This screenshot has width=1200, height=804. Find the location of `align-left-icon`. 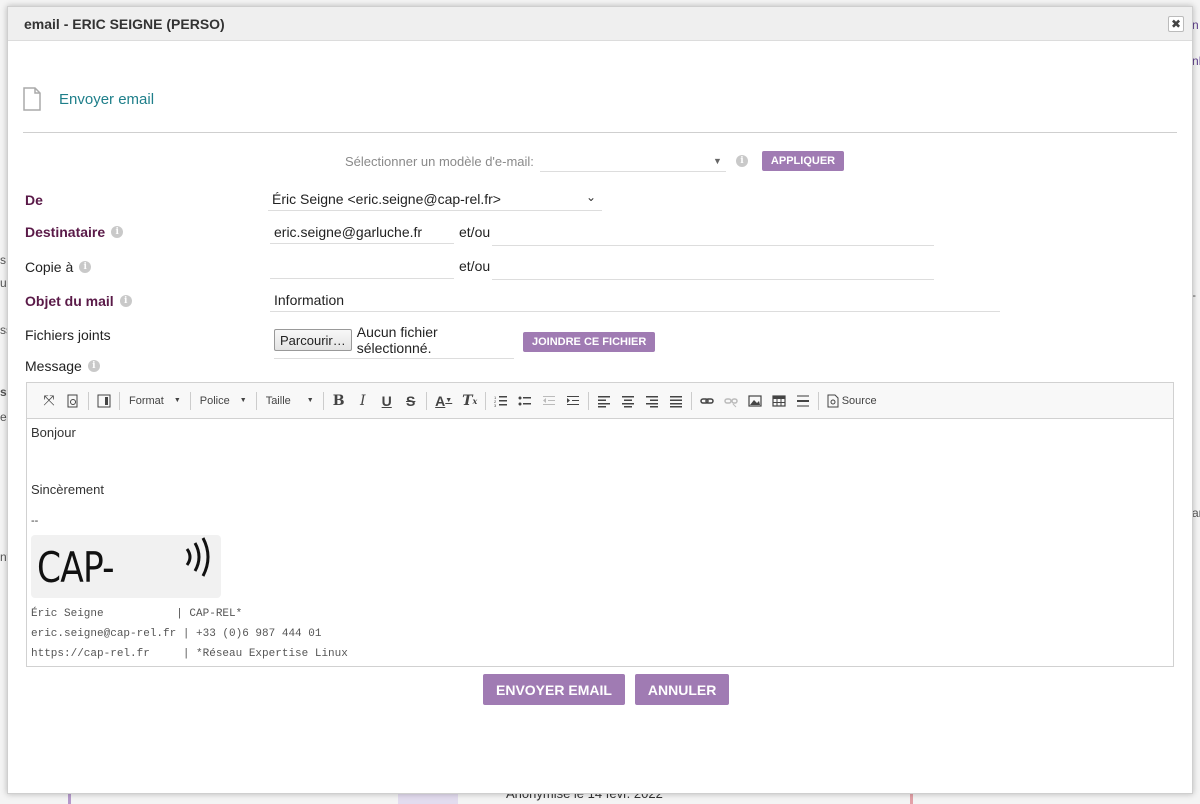

align-left-icon is located at coordinates (604, 401).